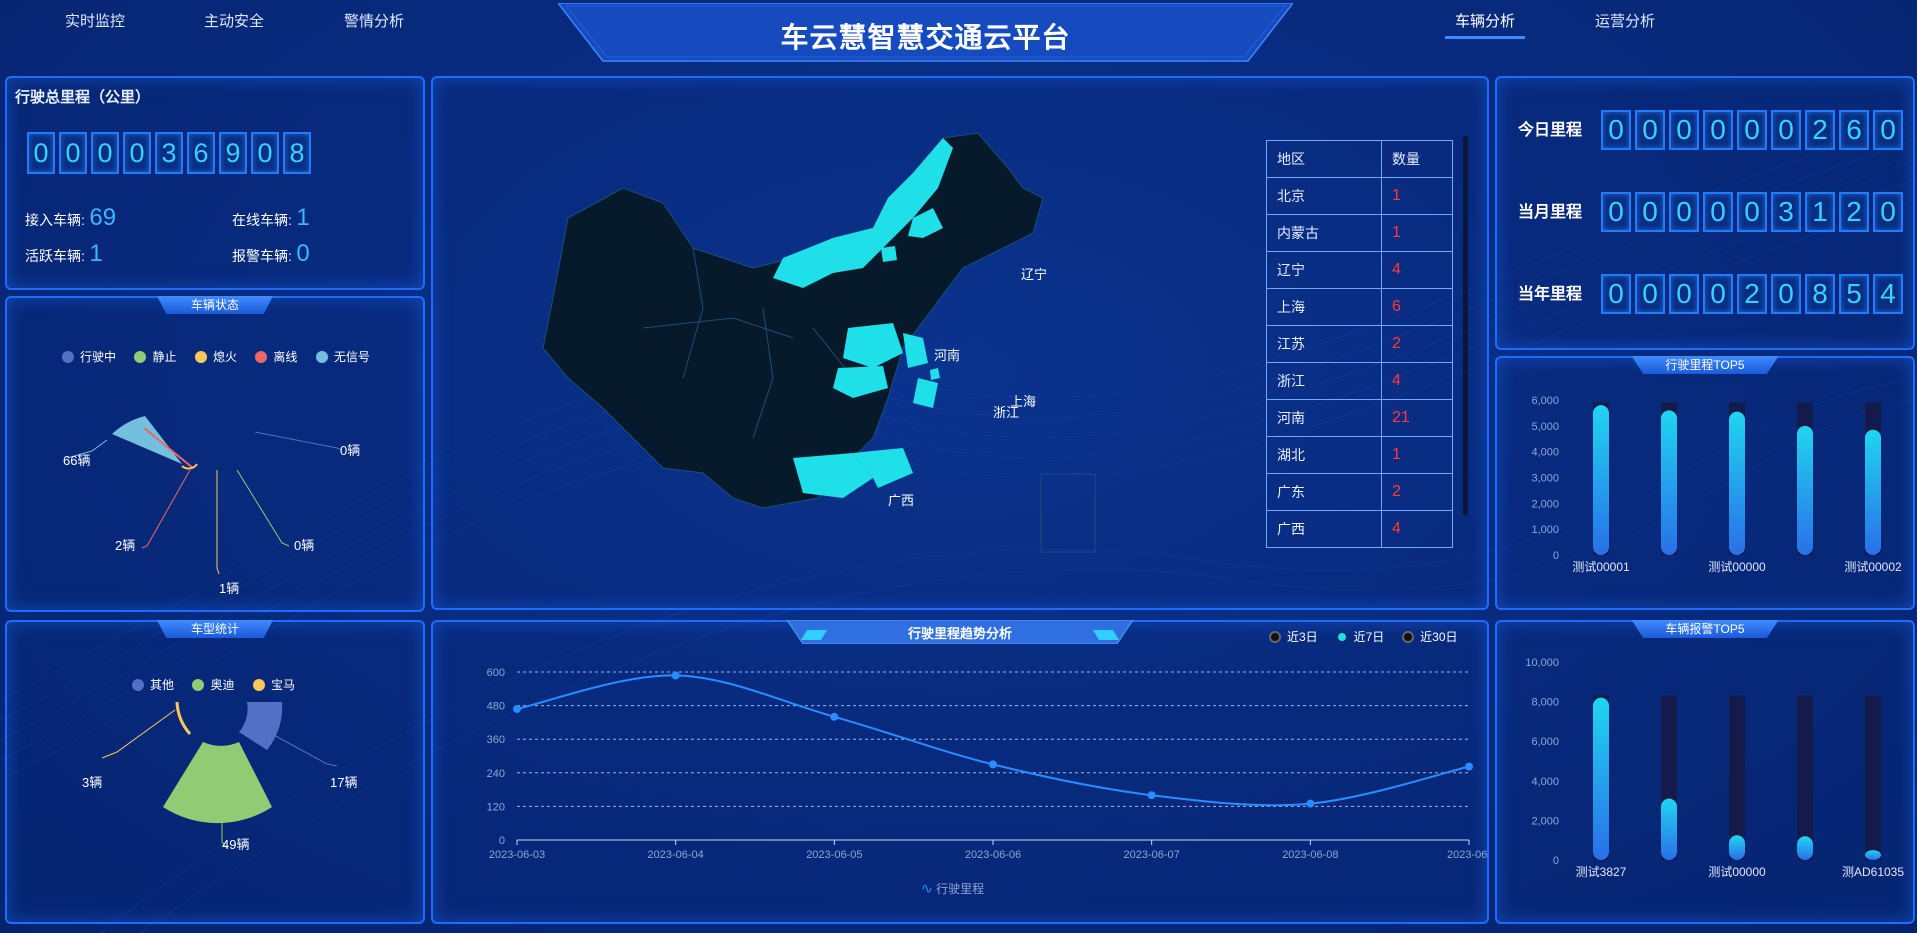 This screenshot has width=1917, height=933. I want to click on y-tick-label: 240, so click(496, 774).